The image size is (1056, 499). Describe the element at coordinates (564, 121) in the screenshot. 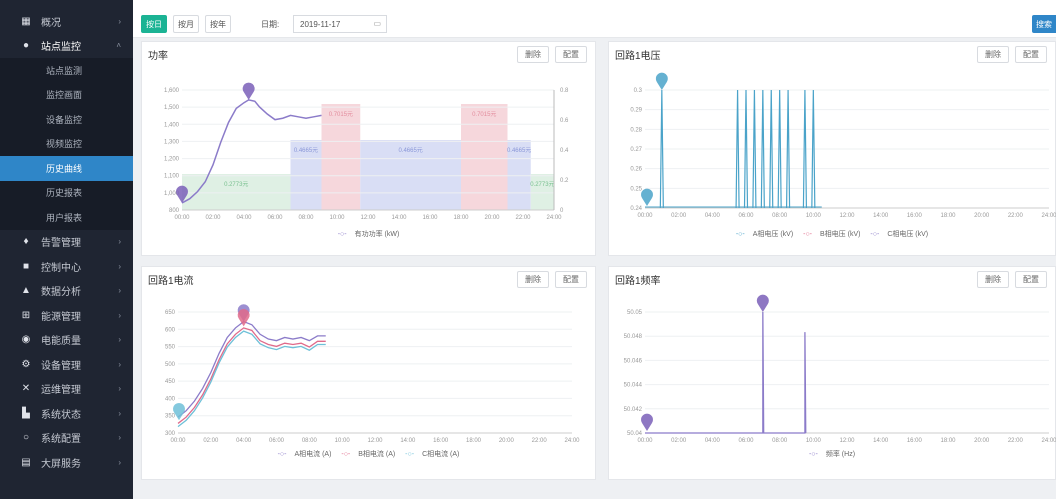

I see `y2-tick-label: 0.6` at that location.